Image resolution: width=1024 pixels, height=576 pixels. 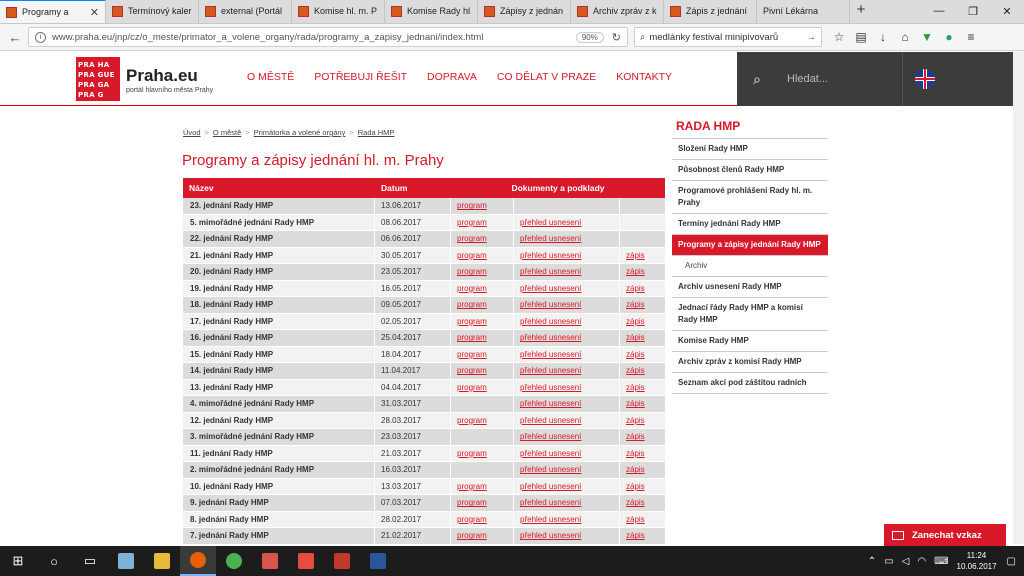 What do you see at coordinates (750, 197) in the screenshot?
I see `sidebar-item: Programové prohlášení Rady hl. m. Prahy` at bounding box center [750, 197].